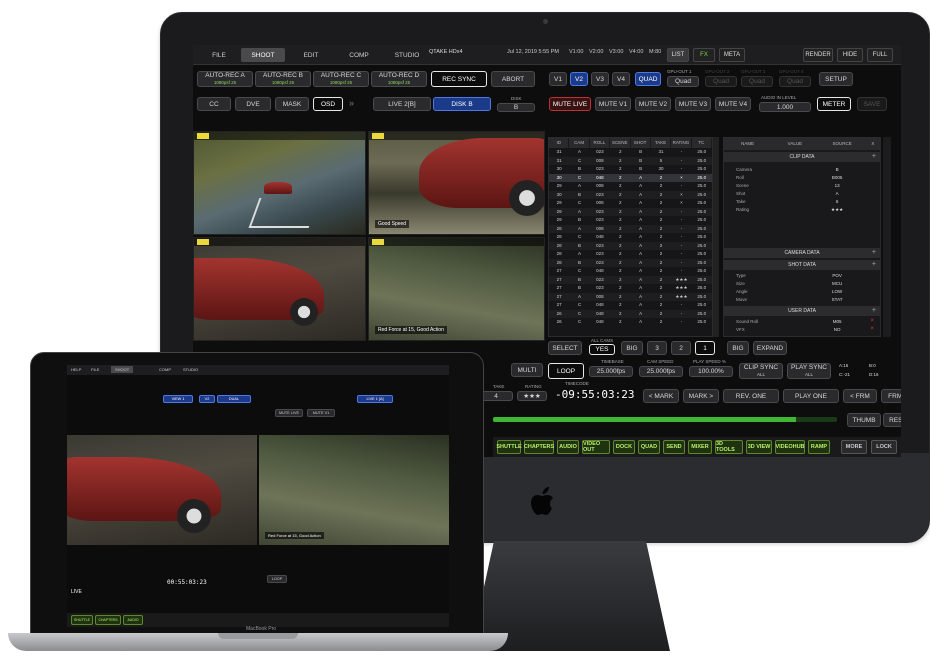 The width and height of the screenshot is (930, 671). What do you see at coordinates (579, 143) in the screenshot?
I see `col-cam: CAM` at bounding box center [579, 143].